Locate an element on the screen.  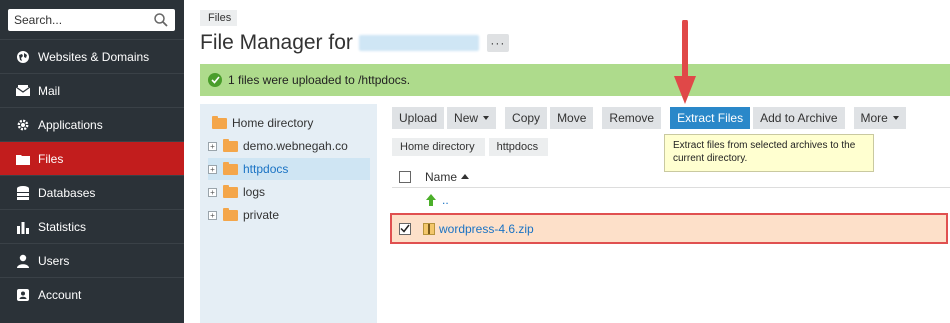
table-header: Name is located at coordinates (671, 177).